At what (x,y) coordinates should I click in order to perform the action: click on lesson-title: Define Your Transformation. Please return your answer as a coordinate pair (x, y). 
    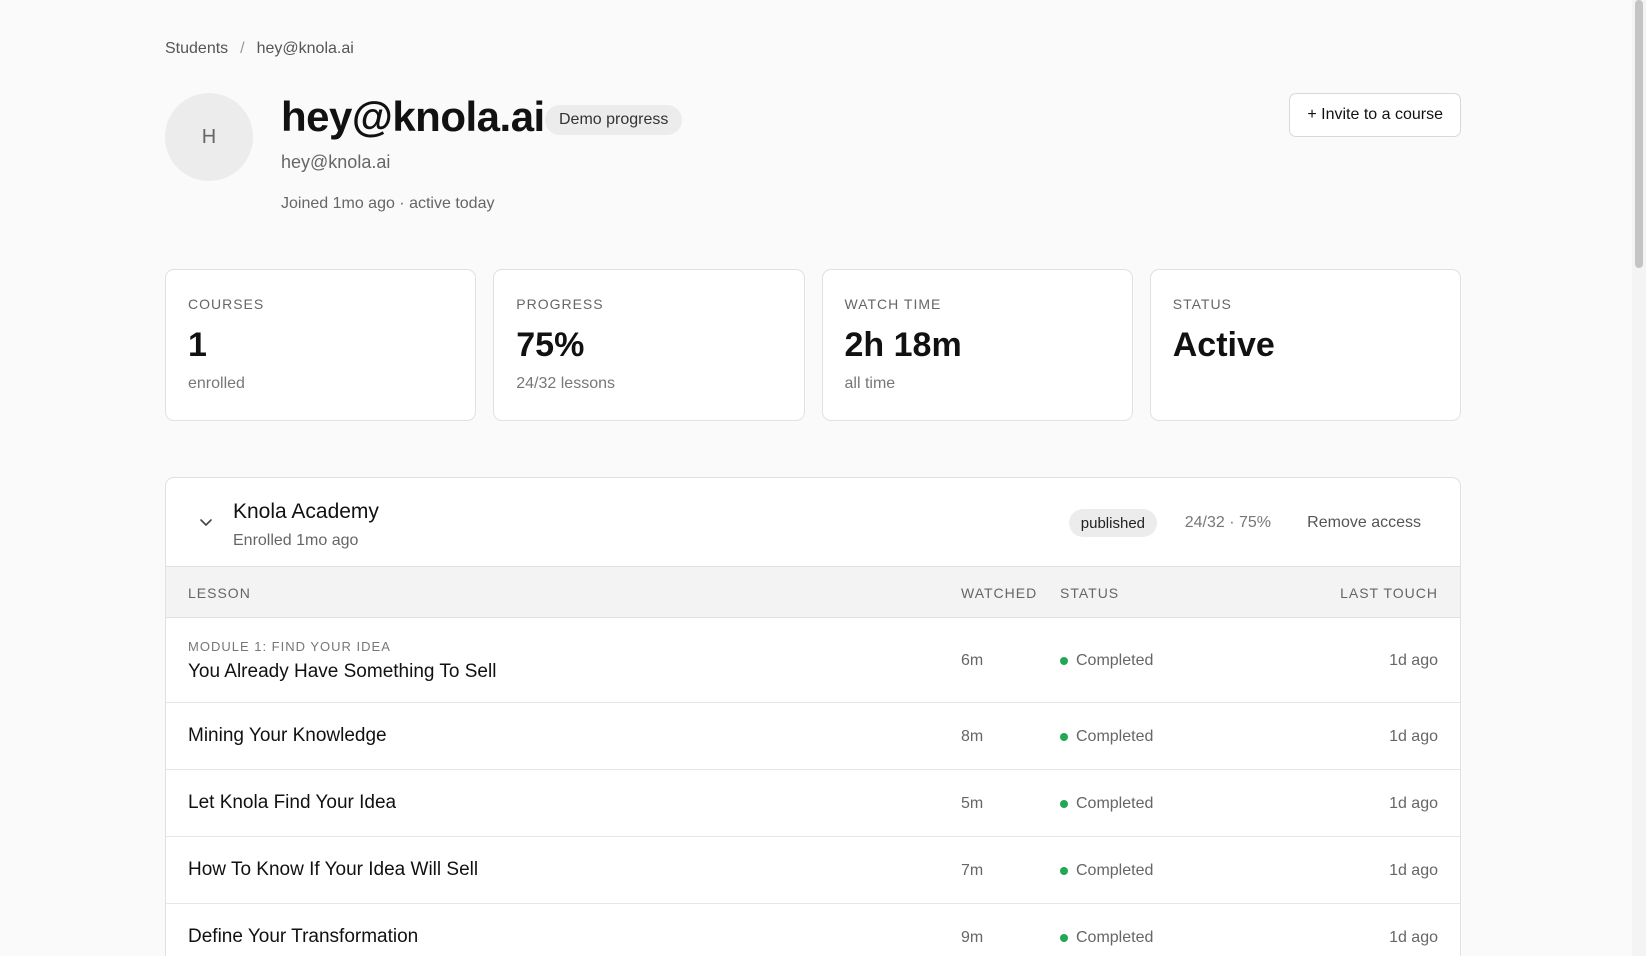
    Looking at the image, I should click on (303, 936).